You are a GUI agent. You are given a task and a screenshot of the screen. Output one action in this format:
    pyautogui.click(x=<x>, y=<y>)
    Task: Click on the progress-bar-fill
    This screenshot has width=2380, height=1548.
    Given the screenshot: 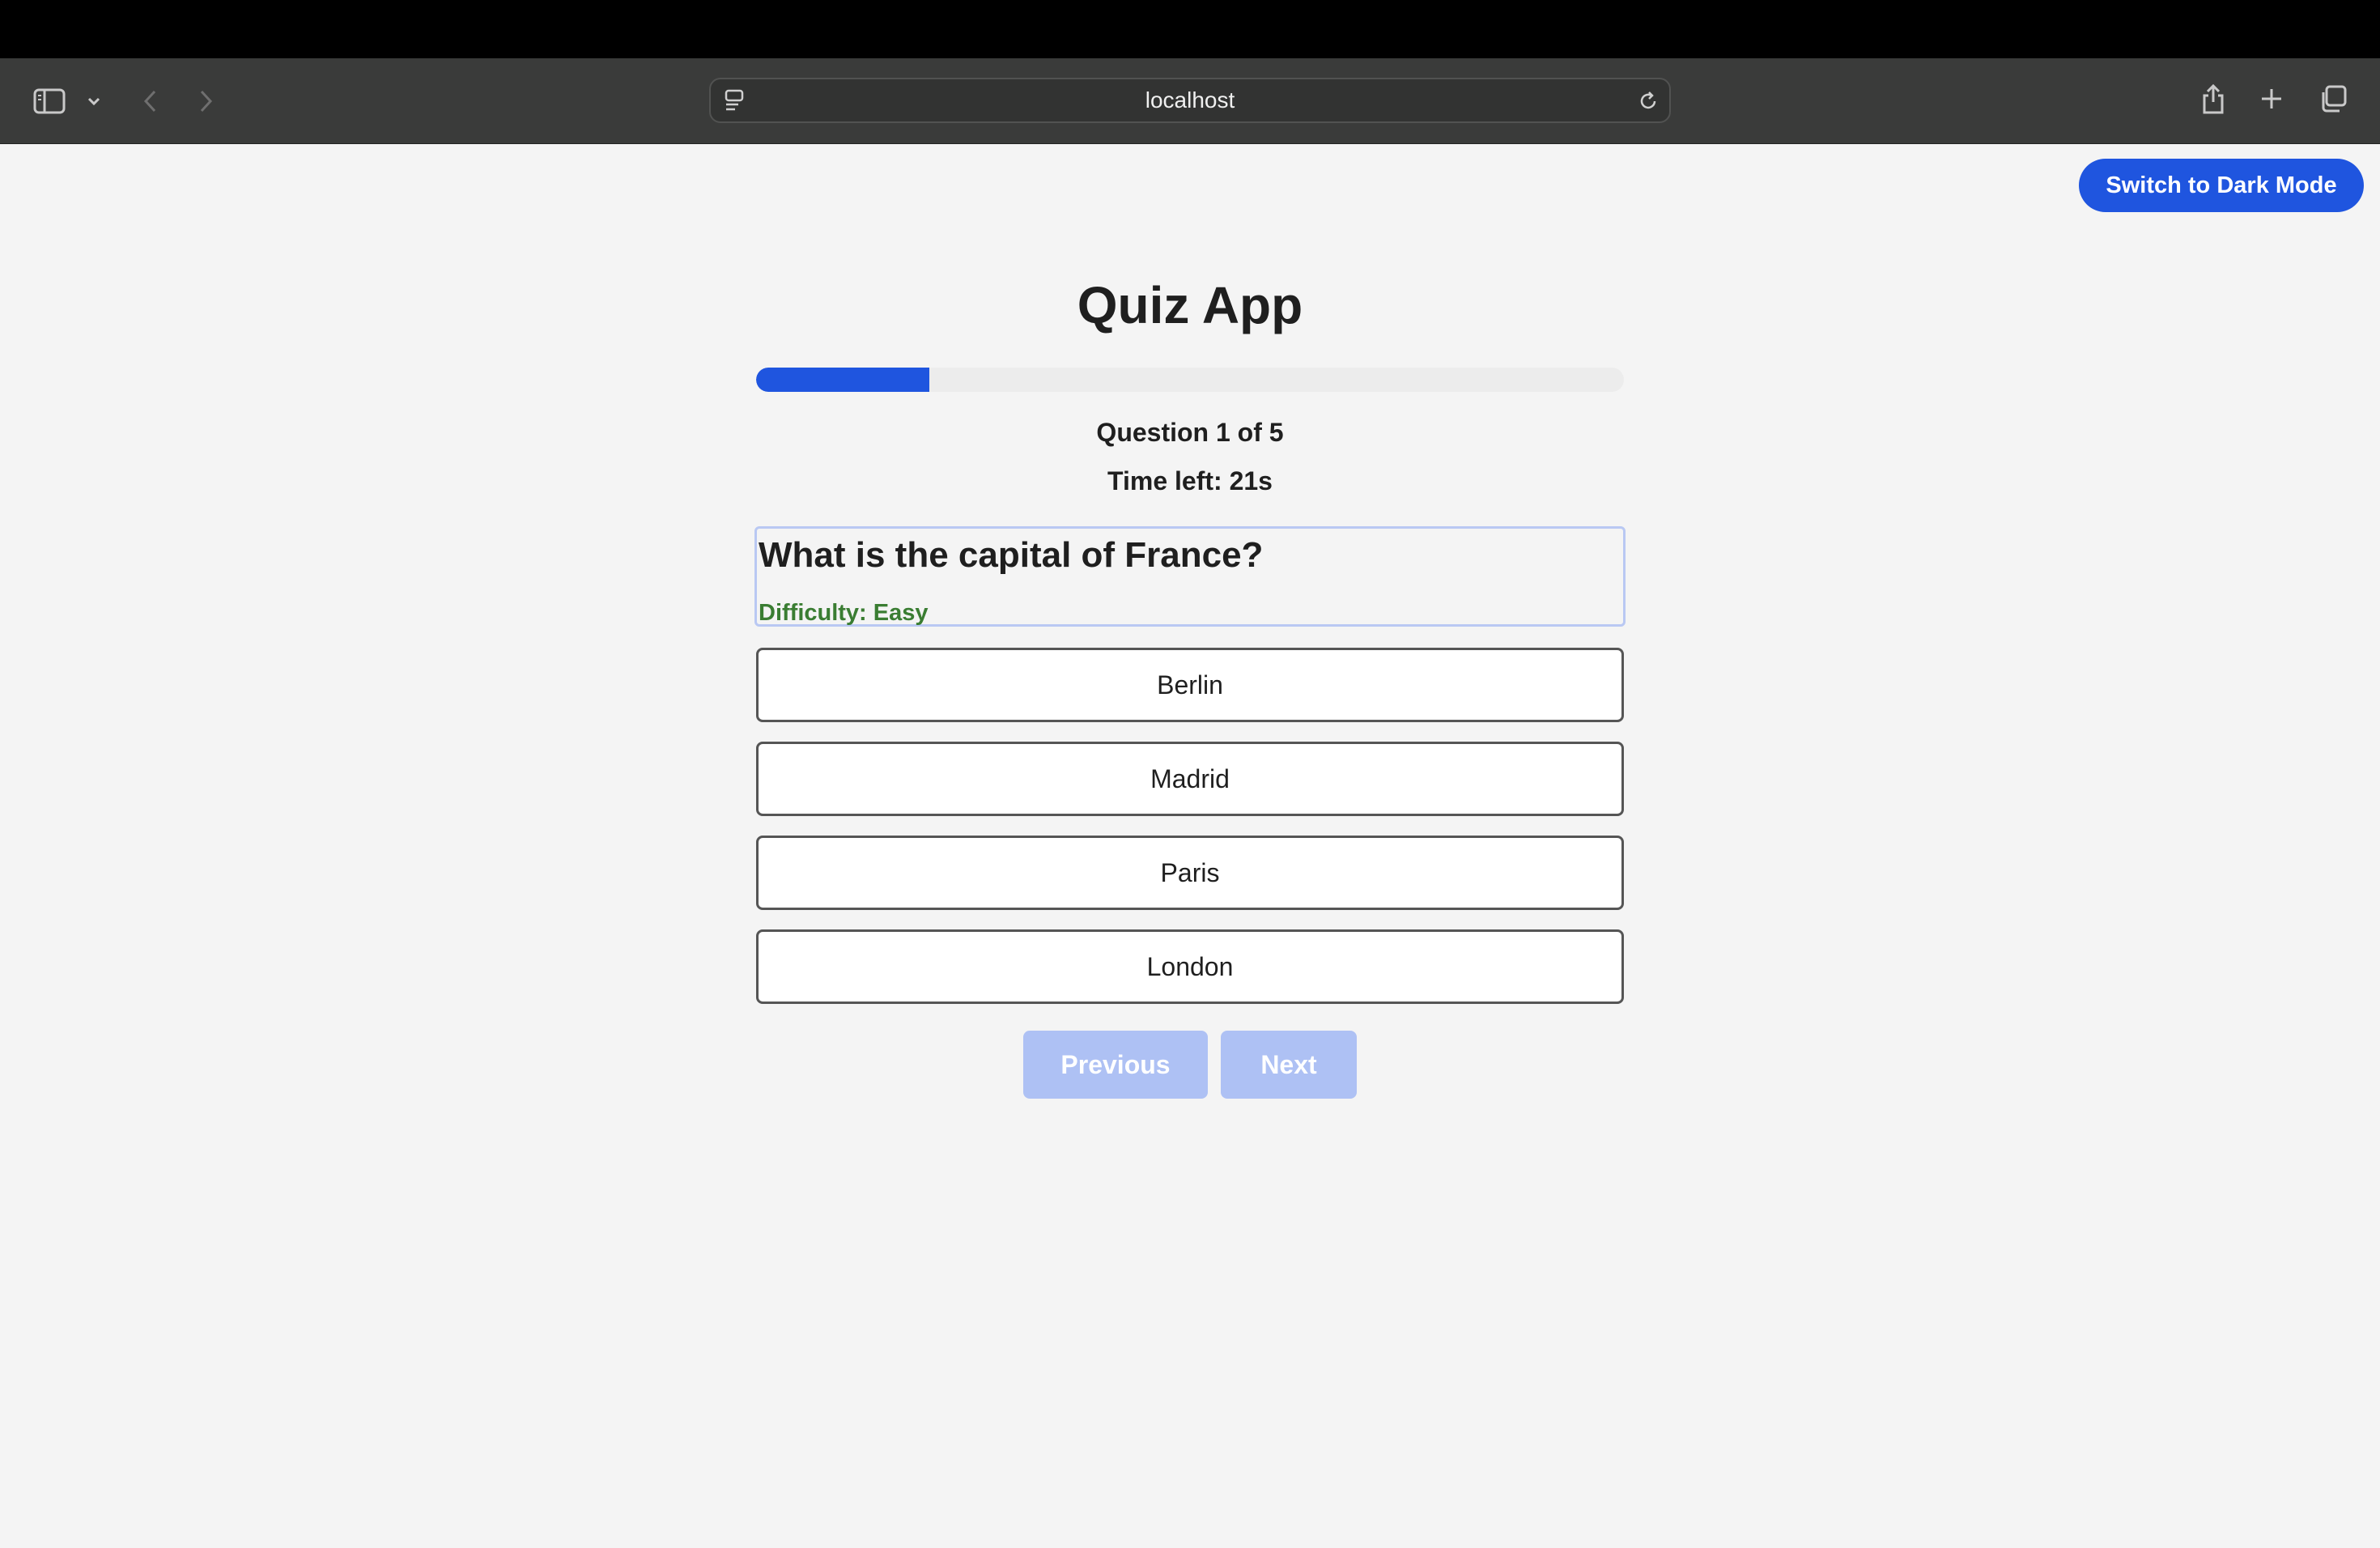 What is the action you would take?
    pyautogui.click(x=843, y=380)
    